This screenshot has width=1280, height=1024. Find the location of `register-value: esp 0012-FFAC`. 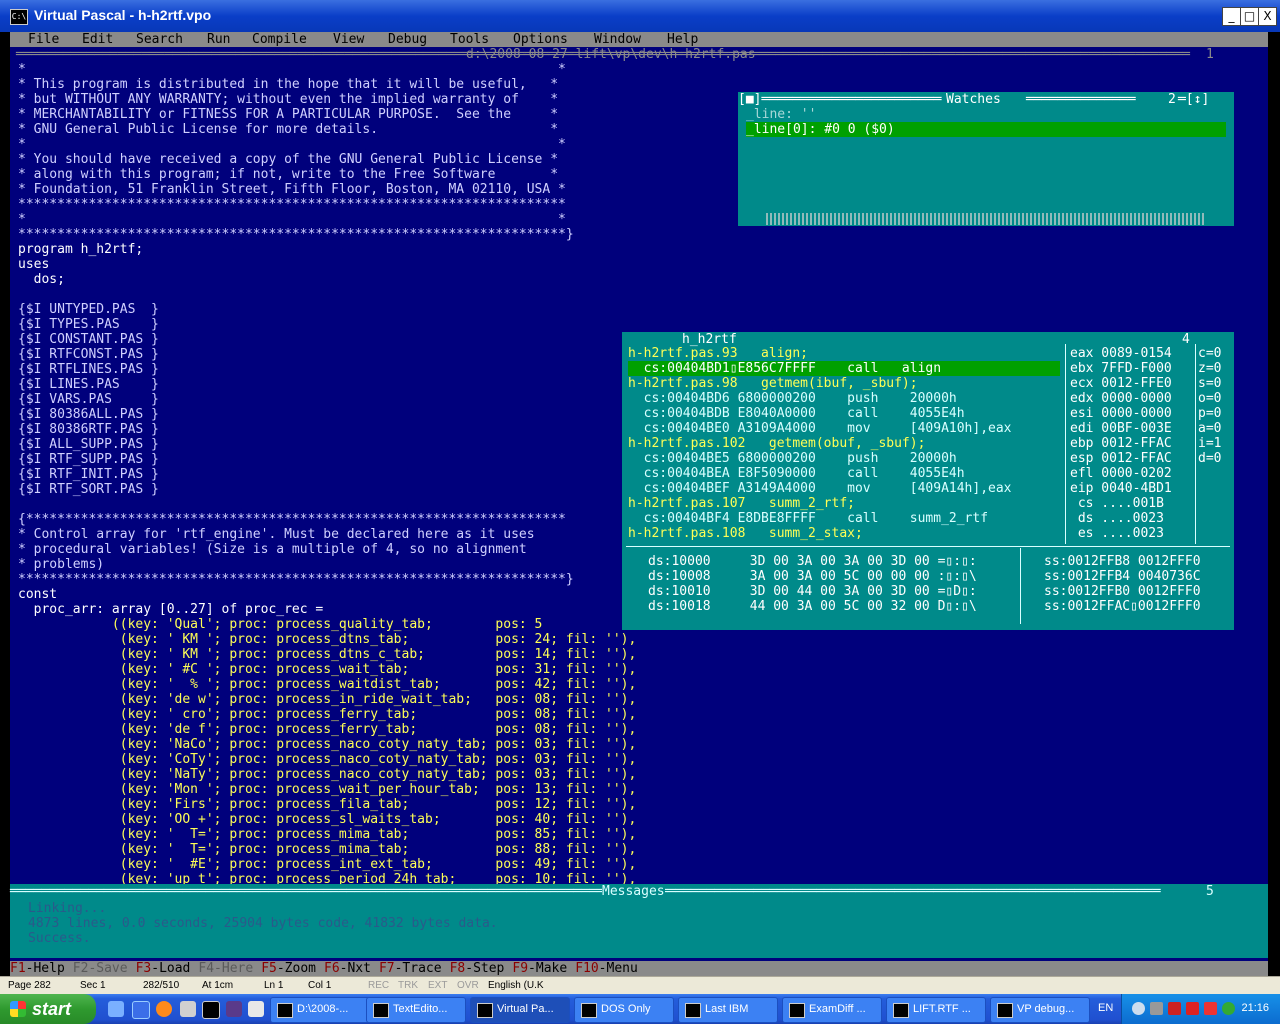

register-value: esp 0012-FFAC is located at coordinates (1121, 458).